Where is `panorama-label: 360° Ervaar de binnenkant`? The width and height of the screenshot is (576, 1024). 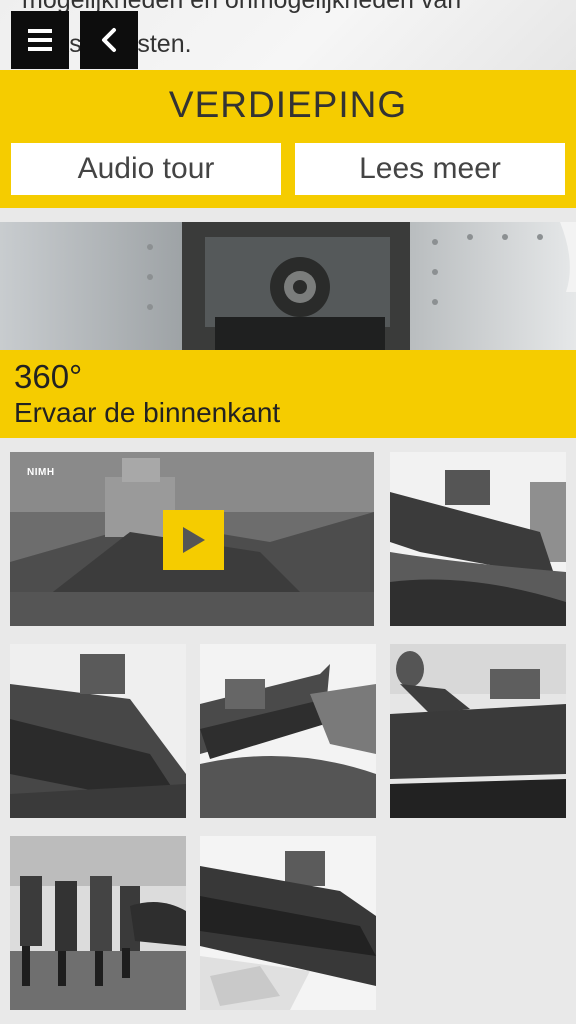
panorama-label: 360° Ervaar de binnenkant is located at coordinates (288, 394).